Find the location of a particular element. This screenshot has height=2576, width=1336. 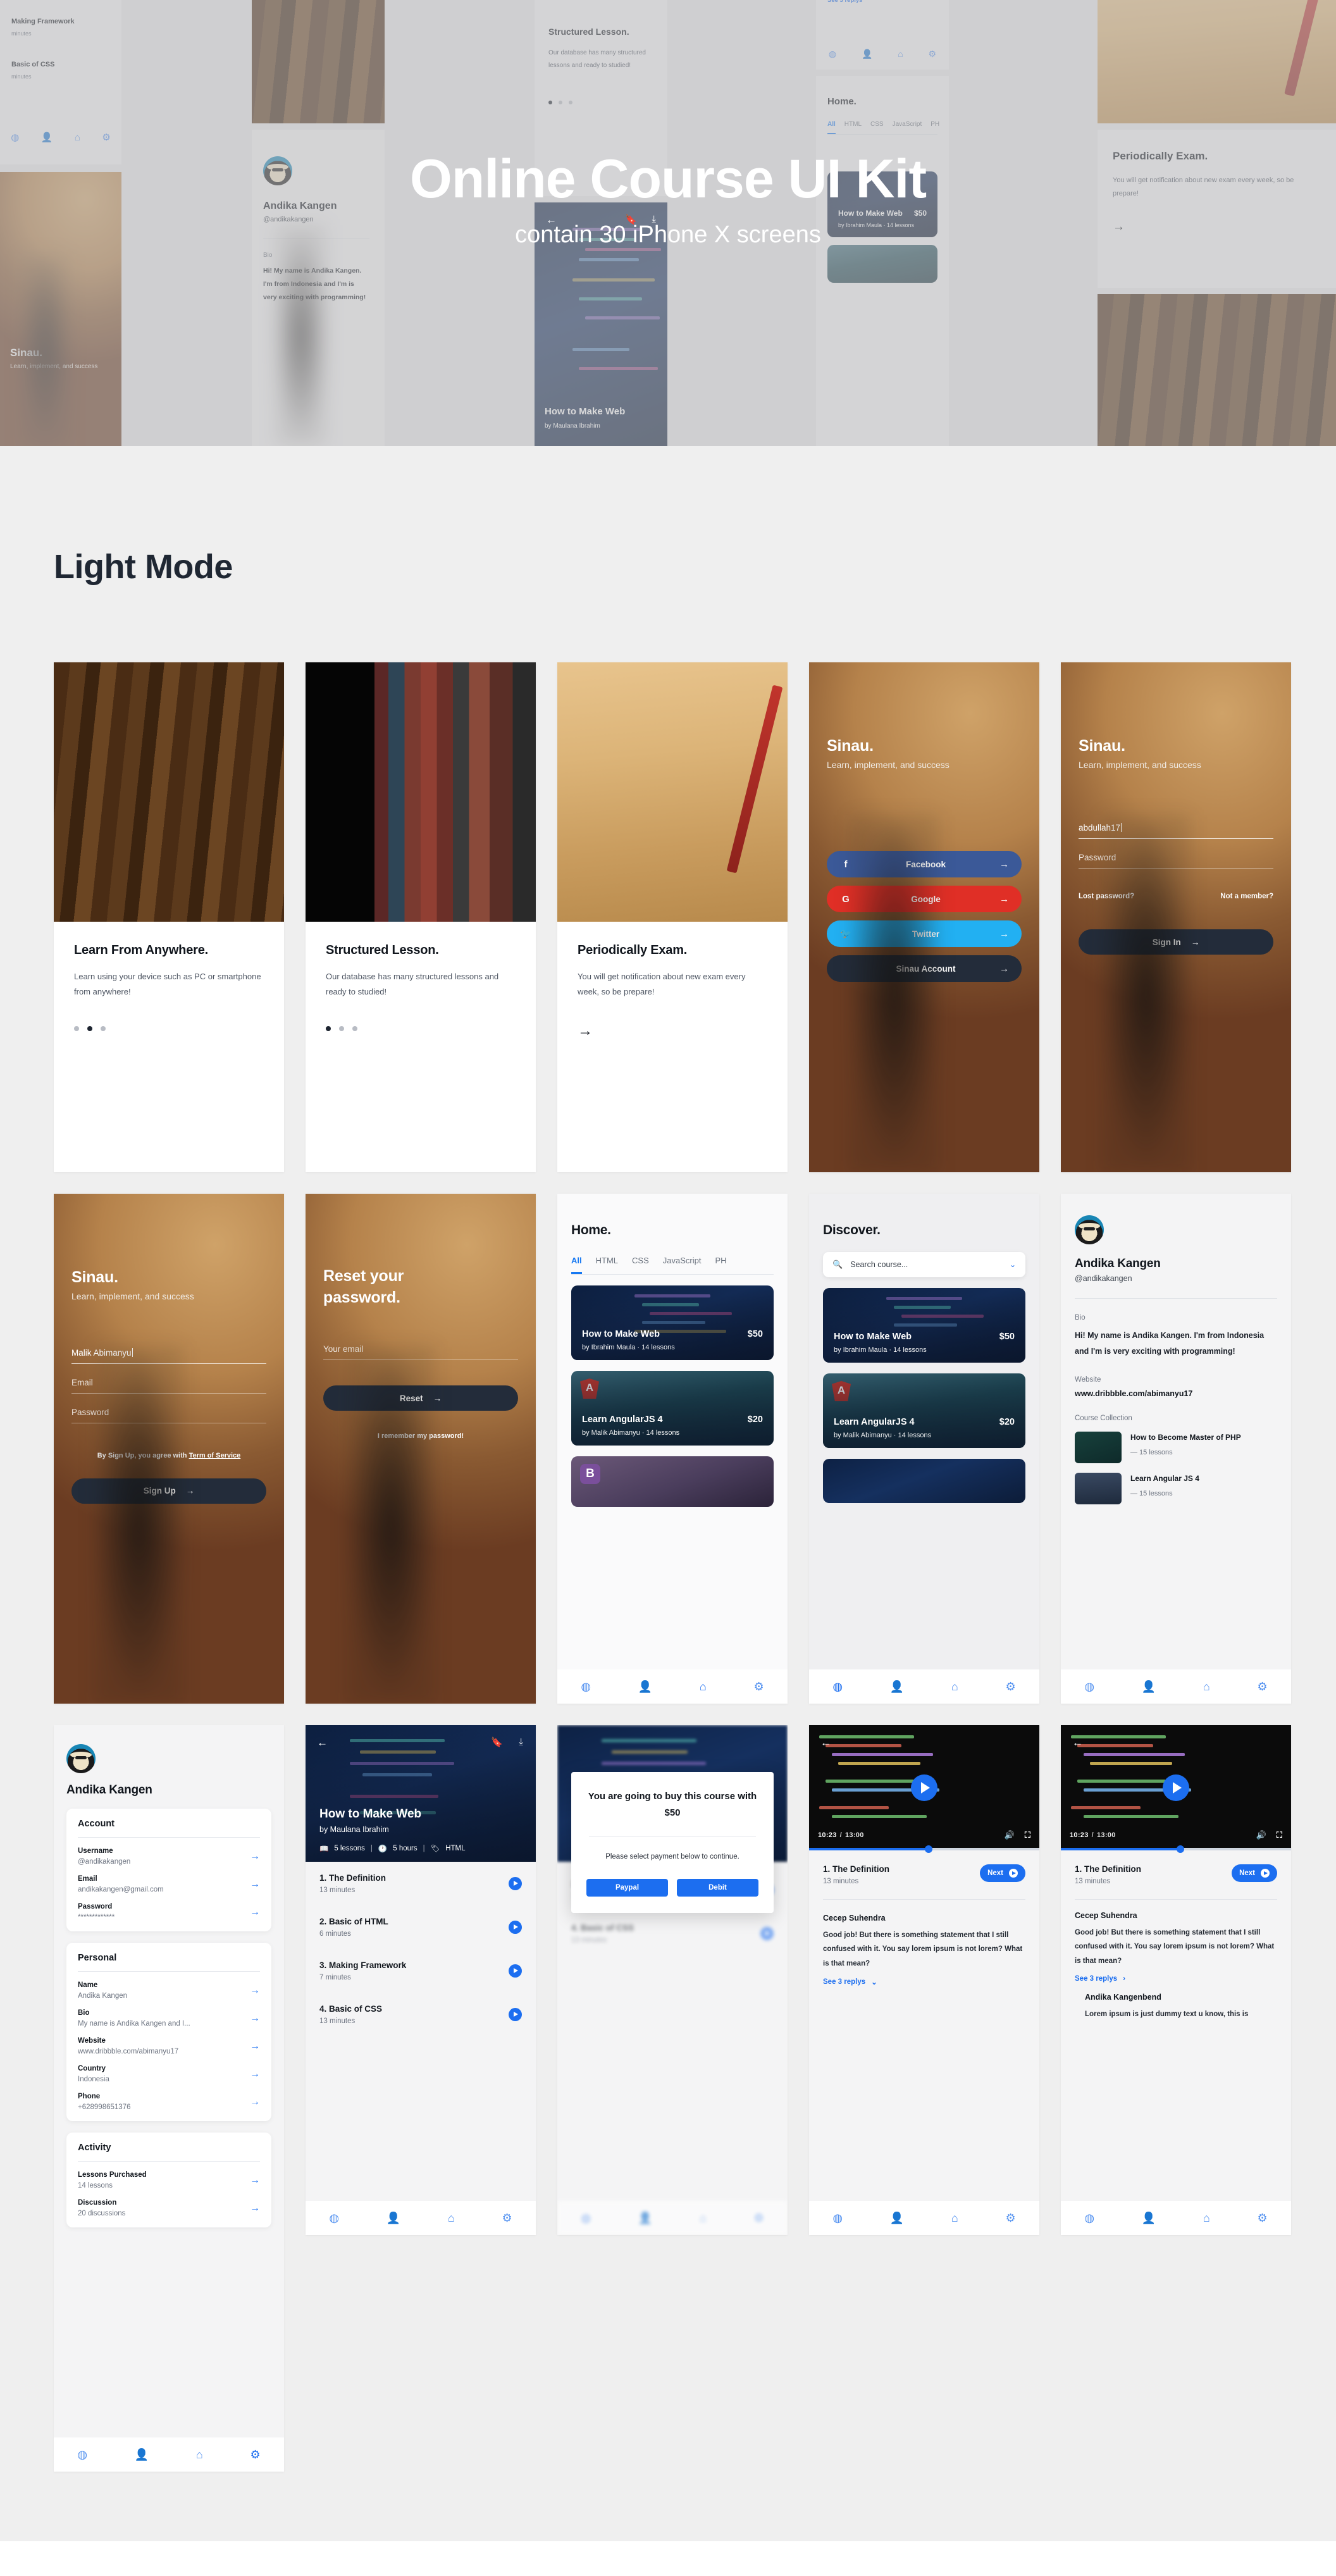

twitter-login-button: 🐦 Twitter → is located at coordinates (924, 934).